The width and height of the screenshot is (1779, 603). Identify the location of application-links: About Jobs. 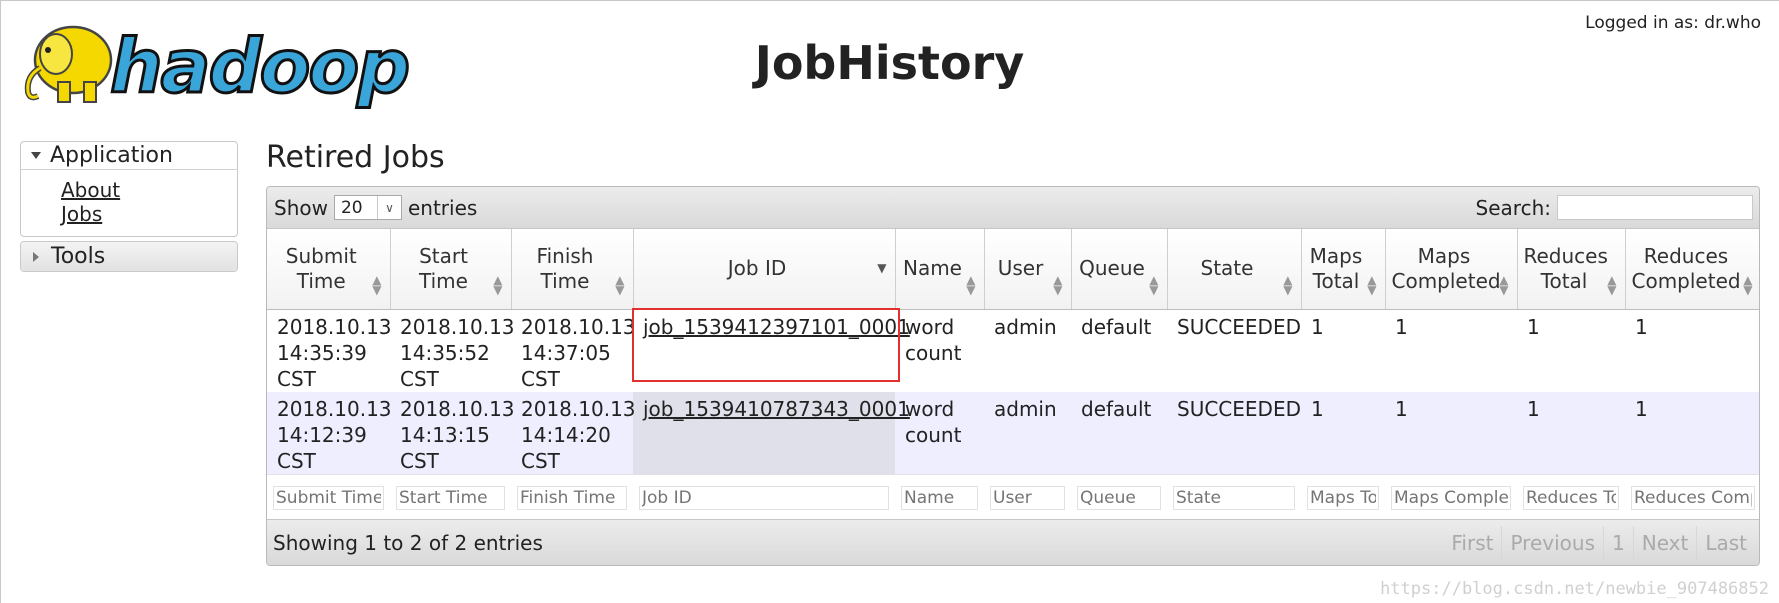
(129, 203).